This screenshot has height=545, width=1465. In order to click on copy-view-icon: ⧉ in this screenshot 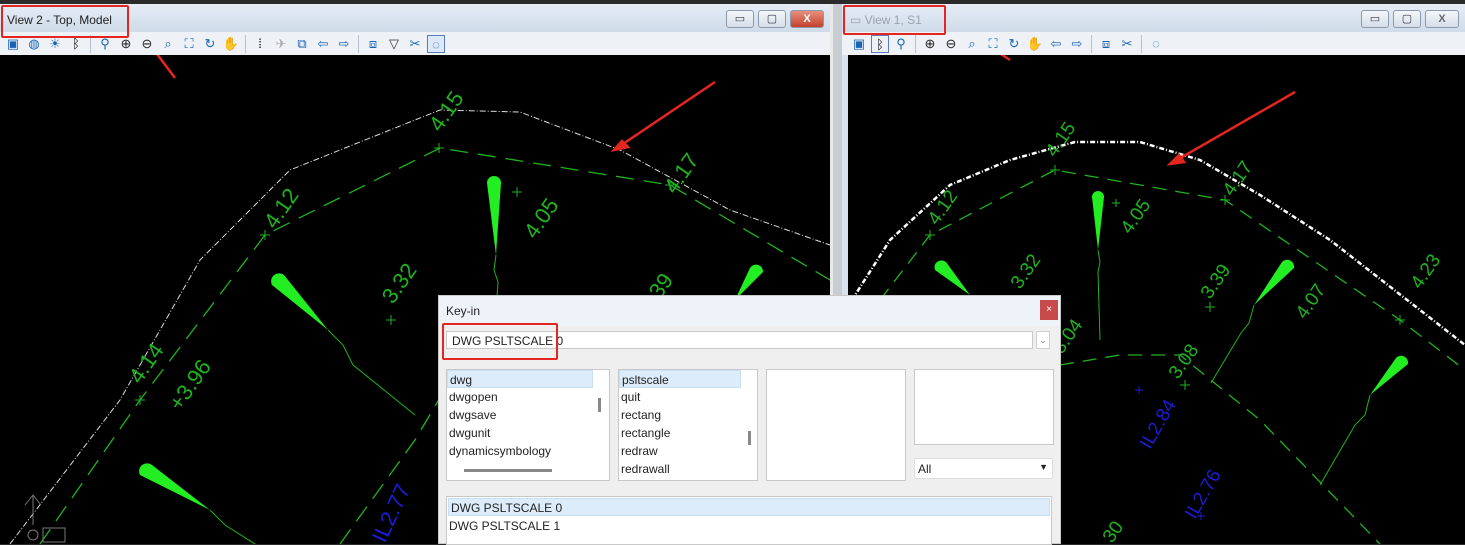, I will do `click(302, 44)`.